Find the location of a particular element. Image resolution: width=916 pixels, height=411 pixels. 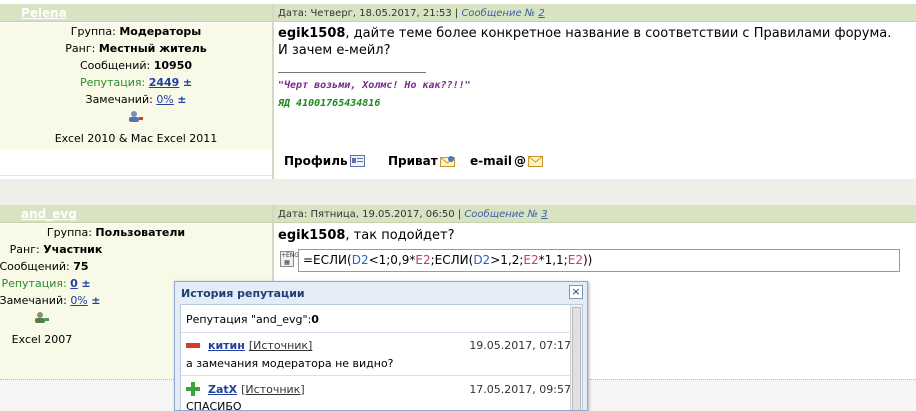

post1-signature-wallet: ЯД 41001765434816 is located at coordinates (329, 103).